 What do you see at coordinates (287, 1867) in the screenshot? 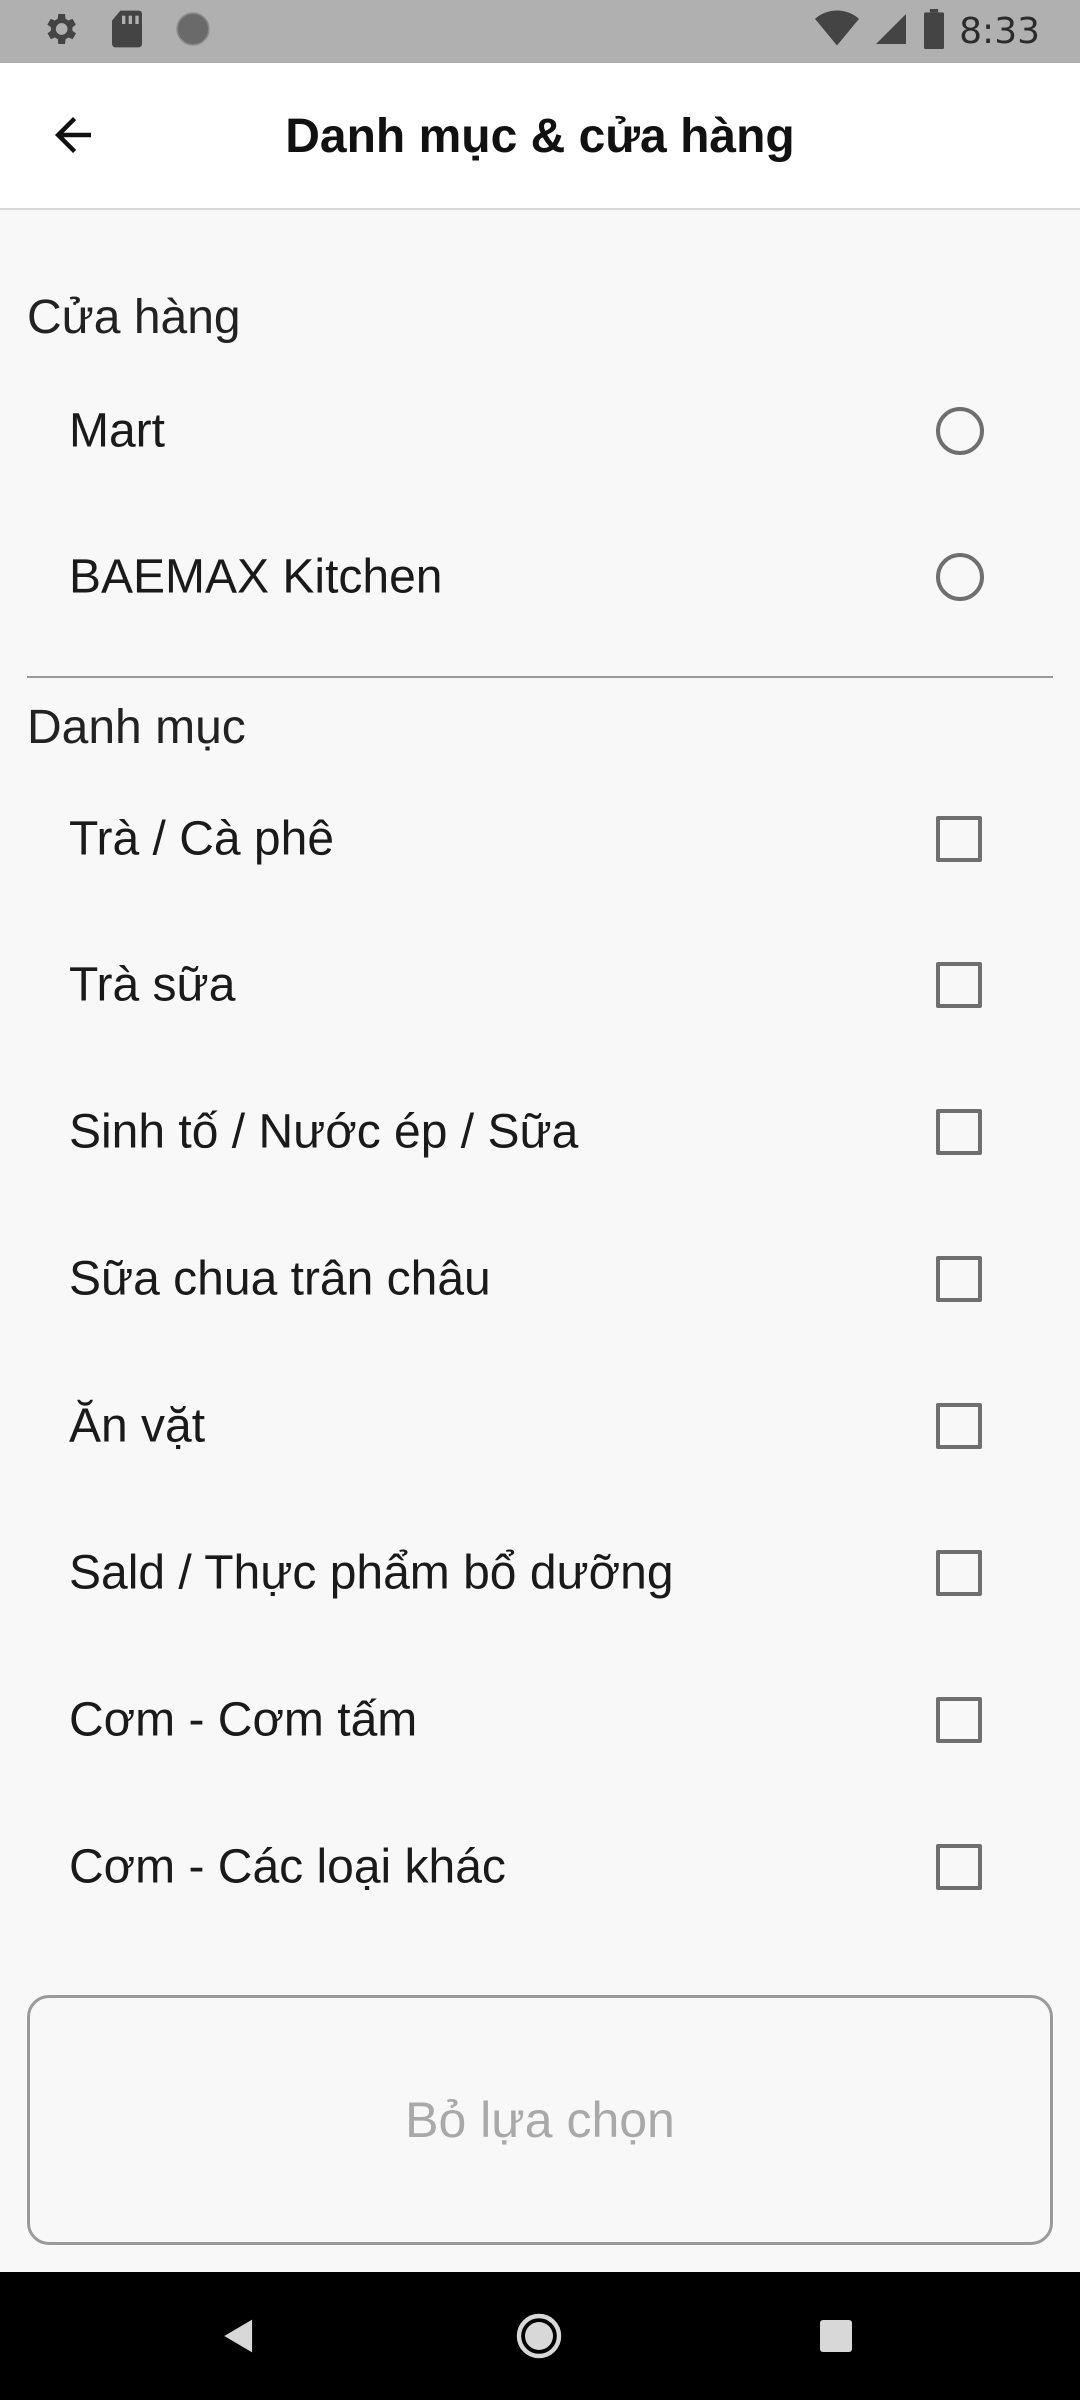
I see `category-label: Cơm - Các loại khác` at bounding box center [287, 1867].